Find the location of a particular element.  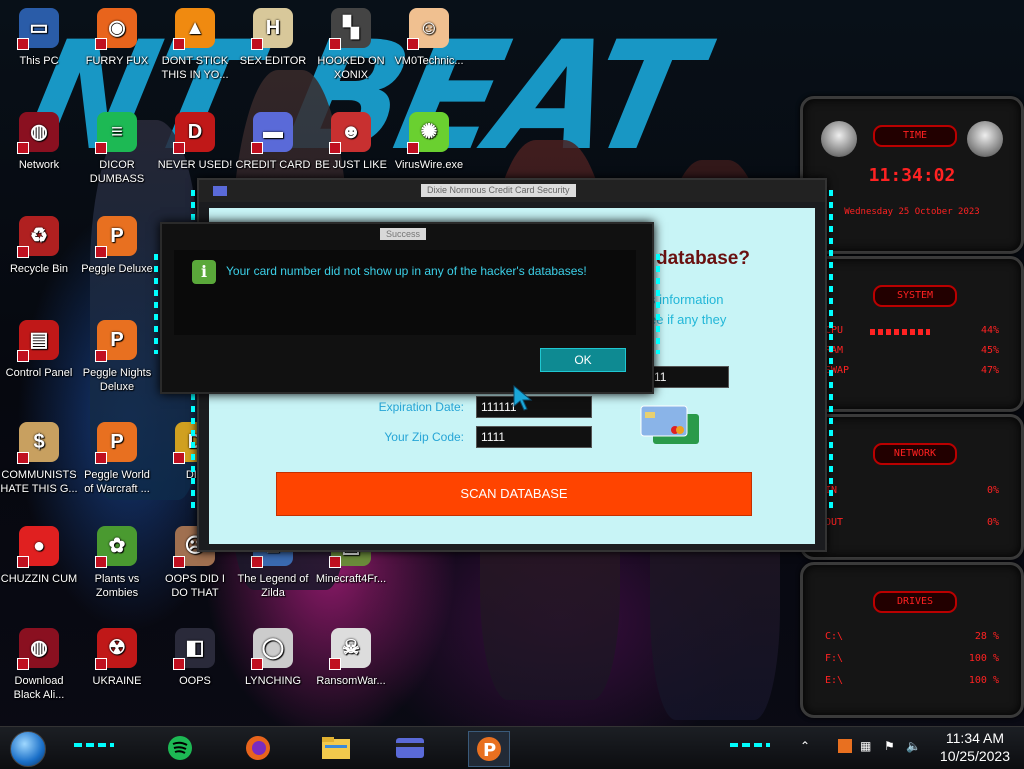

desktop-icon: ☢ UKRAINE is located at coordinates (117, 672).